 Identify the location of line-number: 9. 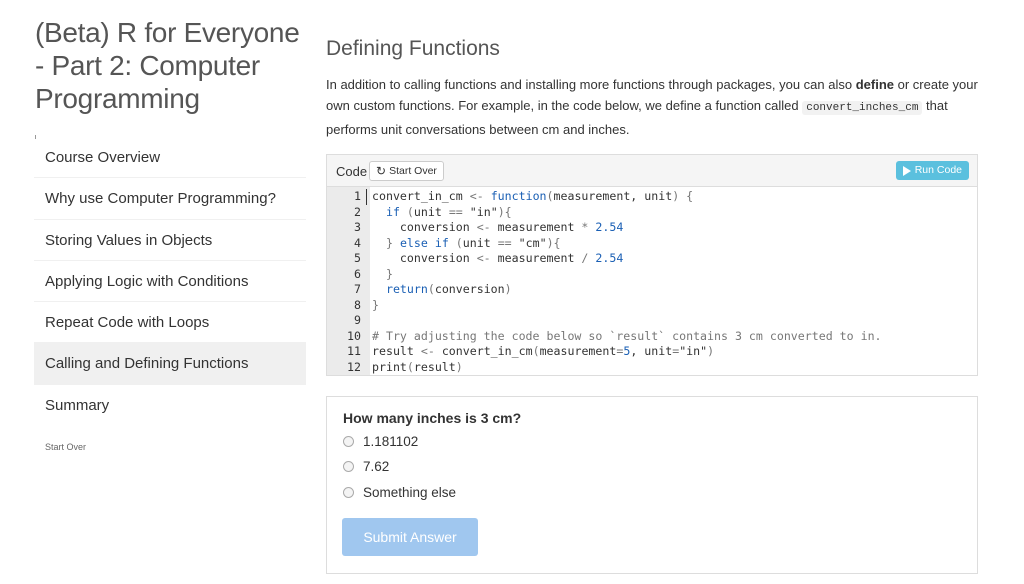
(357, 320).